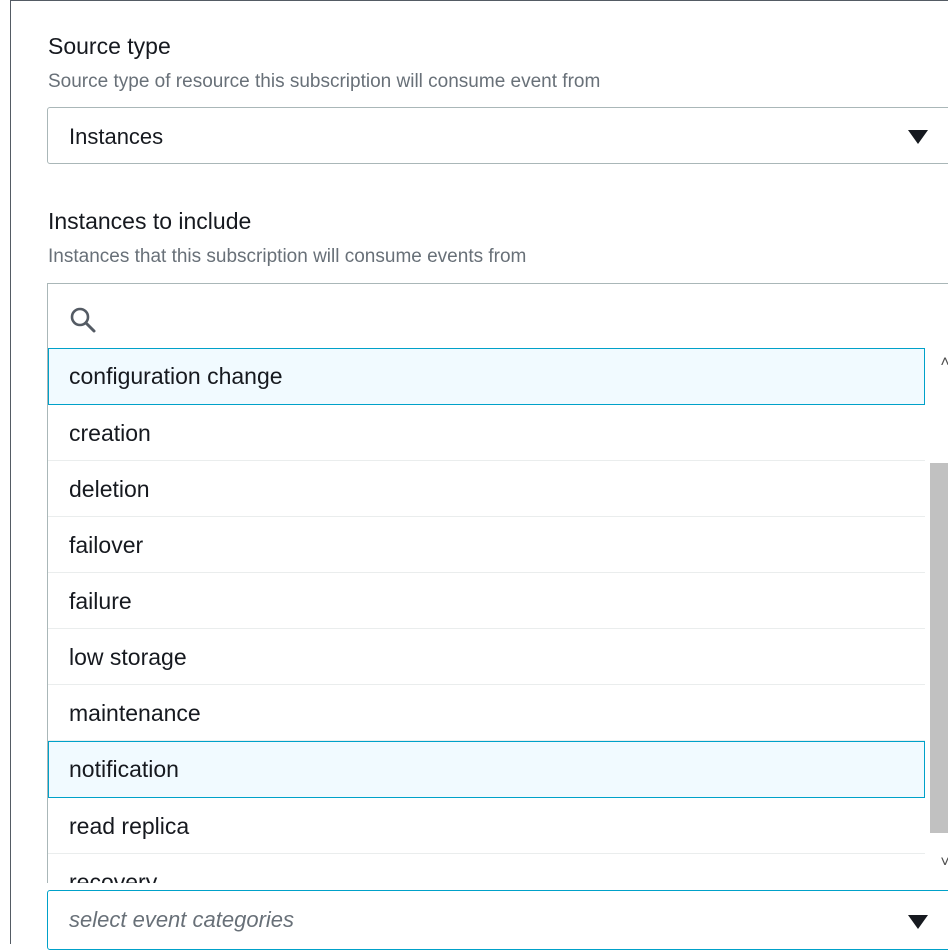  What do you see at coordinates (109, 489) in the screenshot?
I see `option-label: deletion` at bounding box center [109, 489].